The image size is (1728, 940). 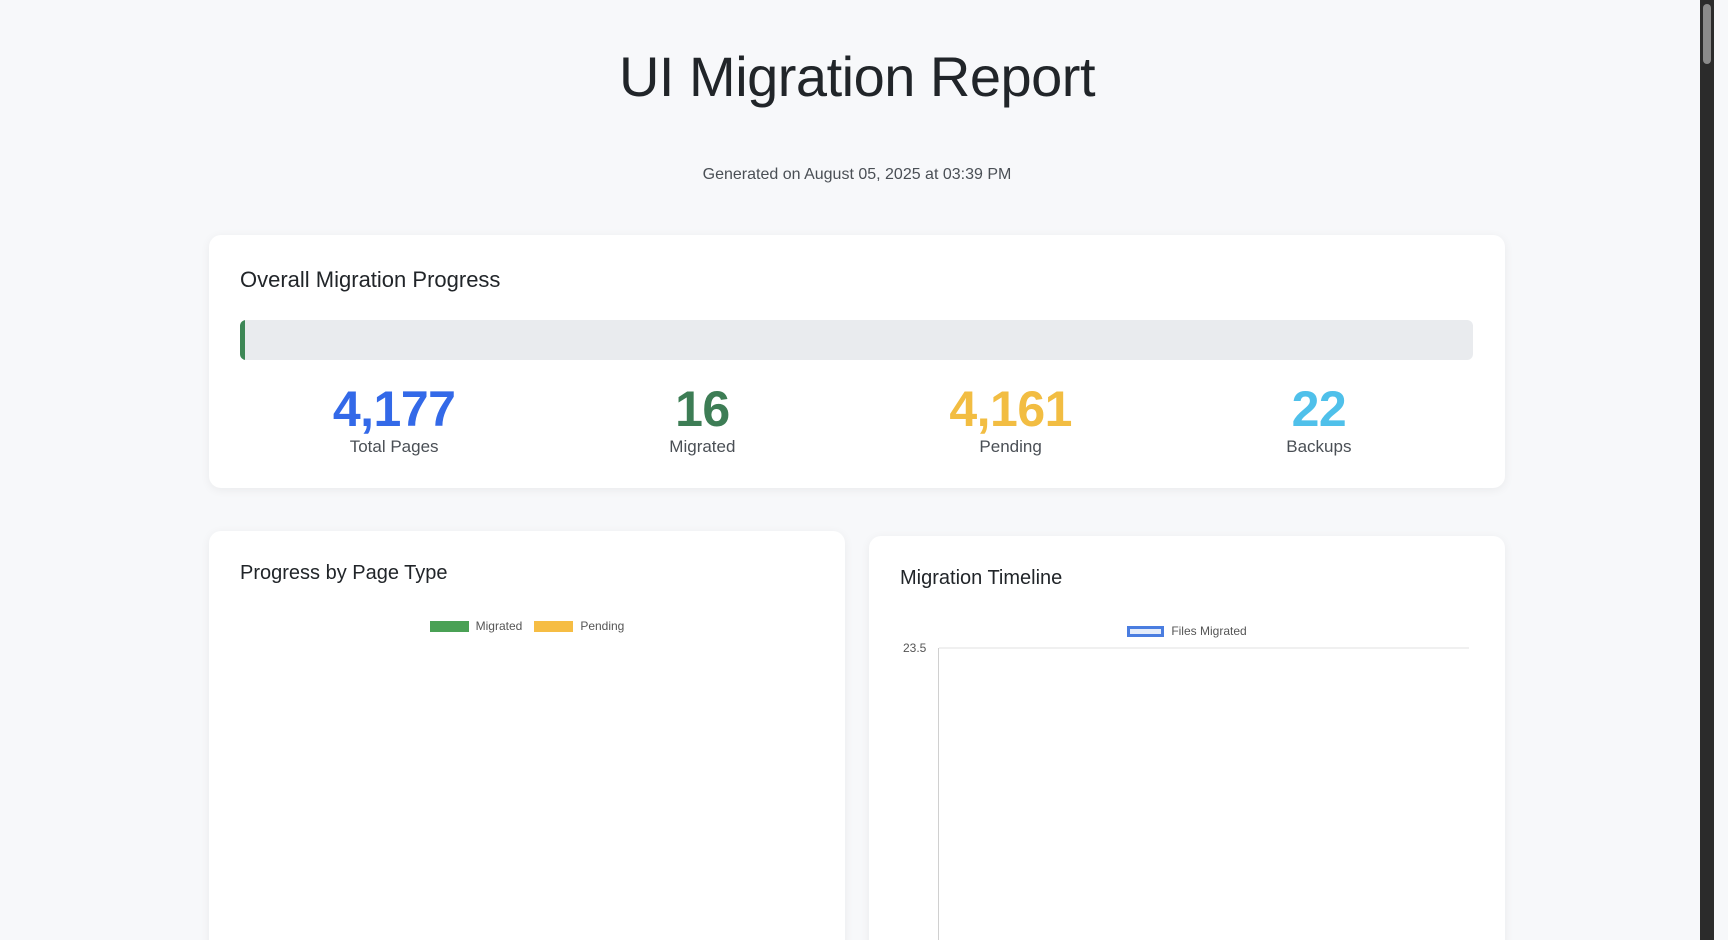 I want to click on stat-value: 4,161, so click(x=1010, y=409).